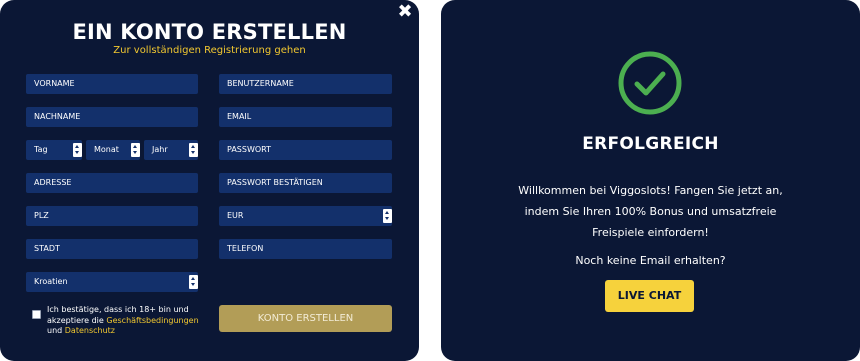 Image resolution: width=860 pixels, height=361 pixels. Describe the element at coordinates (54, 150) in the screenshot. I see `tag-select: Tag` at that location.